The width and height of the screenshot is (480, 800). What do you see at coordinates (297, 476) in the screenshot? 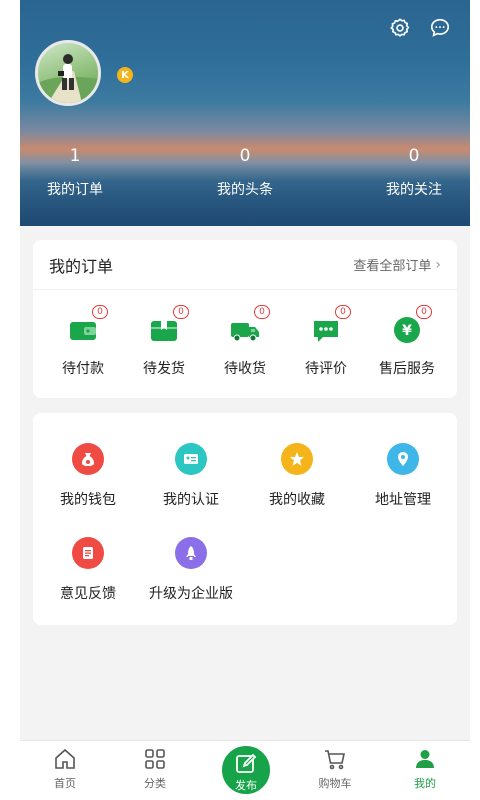
I see `service-favorites: 我的收藏` at bounding box center [297, 476].